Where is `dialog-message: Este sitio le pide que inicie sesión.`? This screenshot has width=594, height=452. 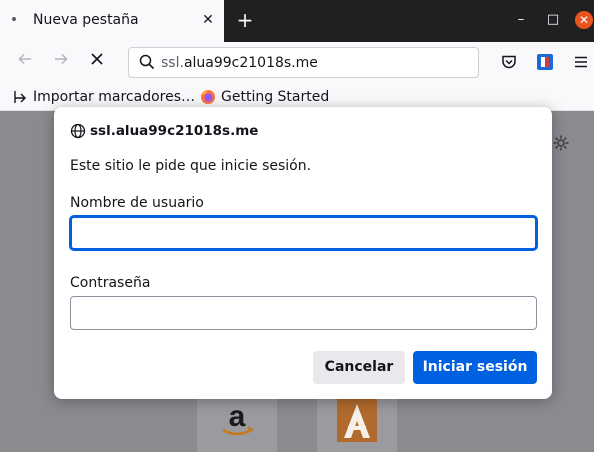
dialog-message: Este sitio le pide que inicie sesión. is located at coordinates (191, 166).